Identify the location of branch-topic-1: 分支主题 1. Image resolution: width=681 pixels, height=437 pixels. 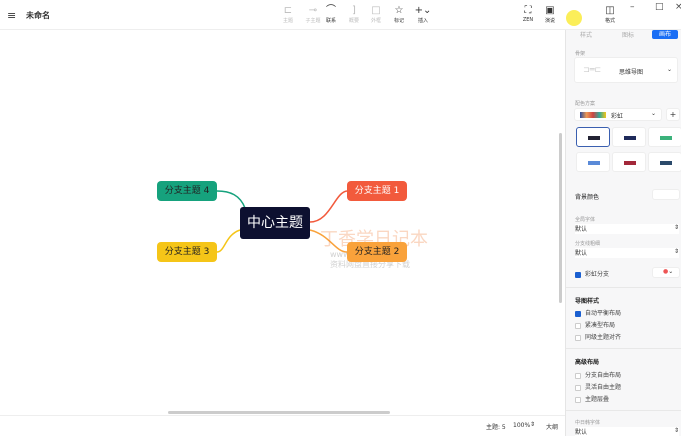
(377, 191).